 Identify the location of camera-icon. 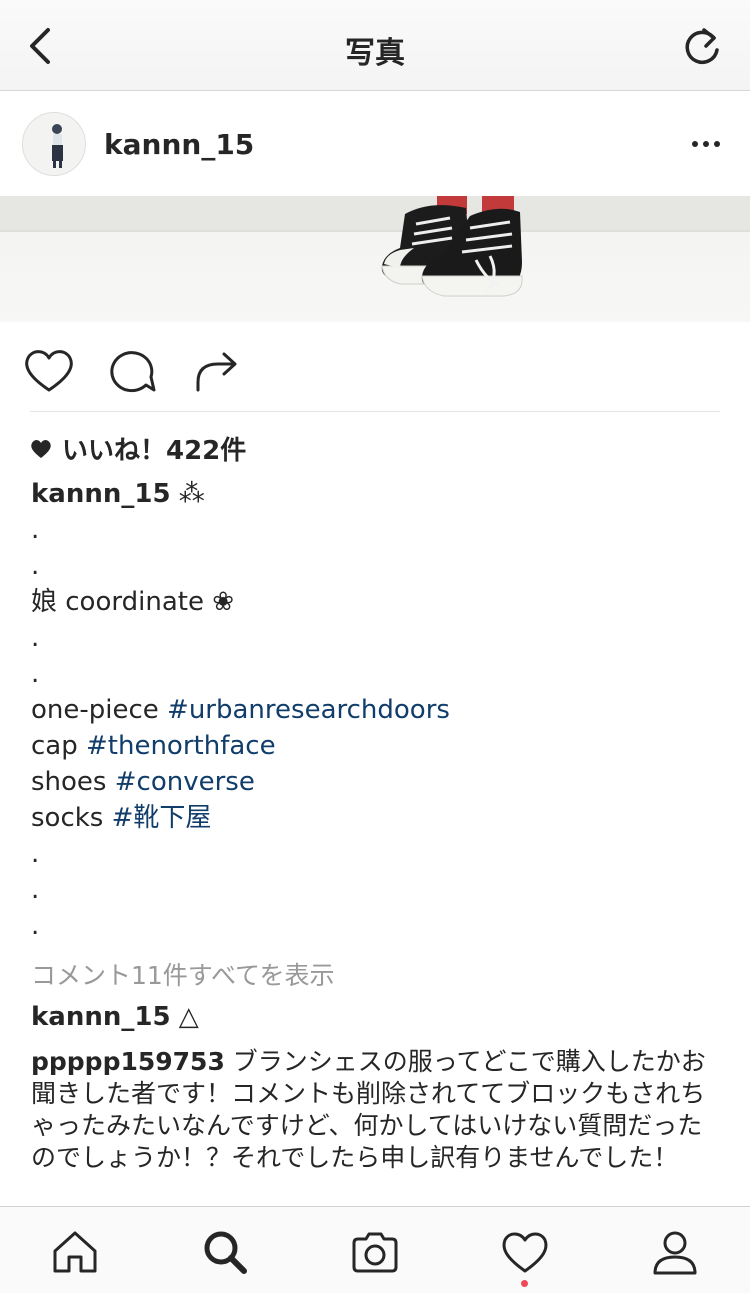
(375, 1252).